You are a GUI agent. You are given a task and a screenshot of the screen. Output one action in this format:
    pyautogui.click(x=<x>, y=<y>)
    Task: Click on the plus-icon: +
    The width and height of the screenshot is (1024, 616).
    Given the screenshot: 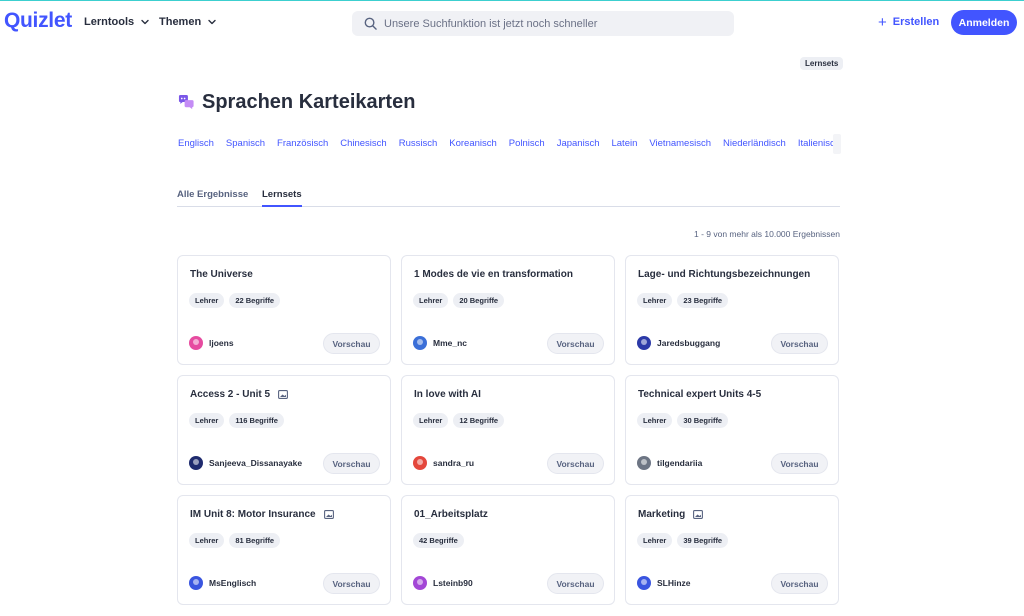 What is the action you would take?
    pyautogui.click(x=882, y=22)
    